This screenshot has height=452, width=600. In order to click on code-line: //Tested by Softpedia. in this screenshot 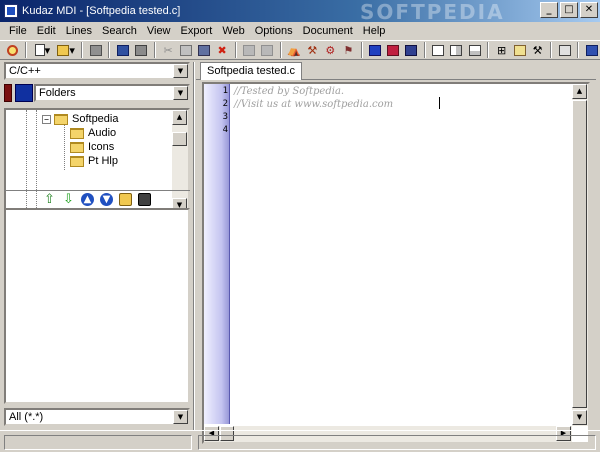, I will do `click(289, 91)`.